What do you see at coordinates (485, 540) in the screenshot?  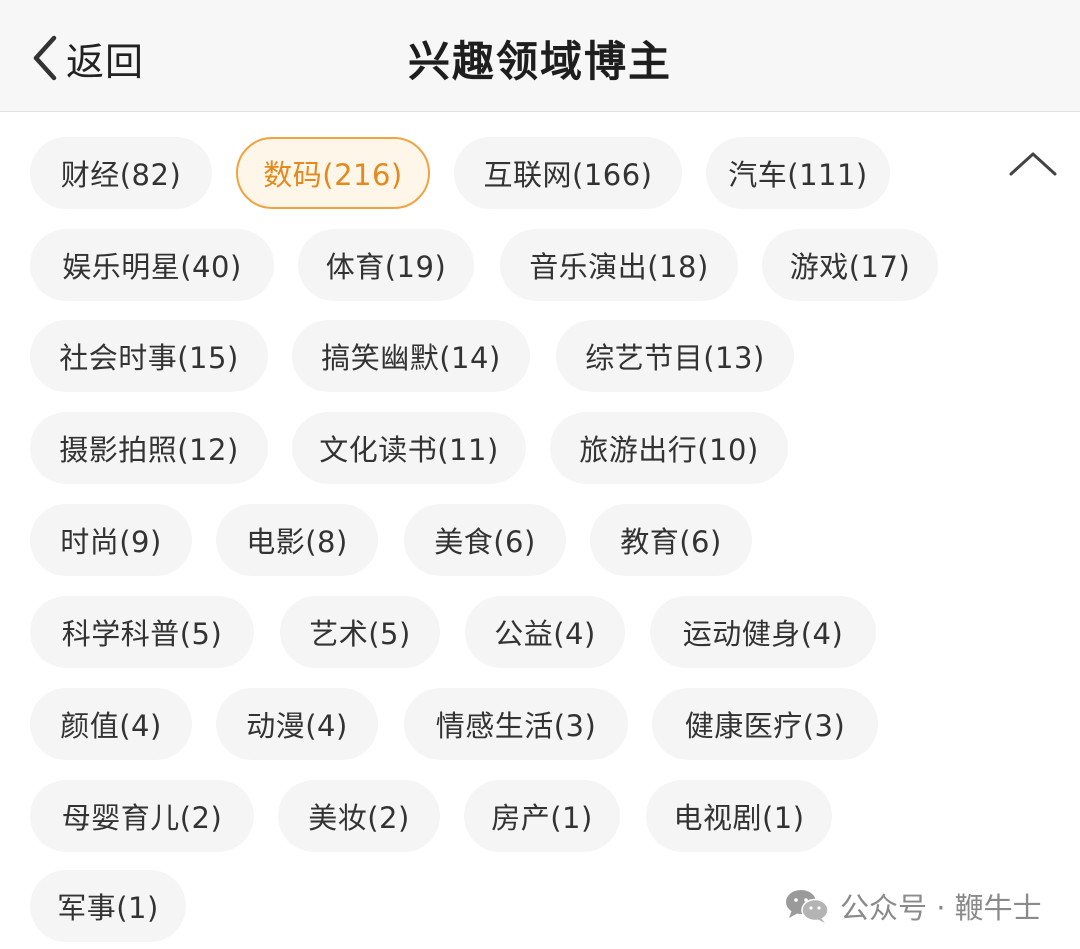 I see `tag-chip: 美食(6)` at bounding box center [485, 540].